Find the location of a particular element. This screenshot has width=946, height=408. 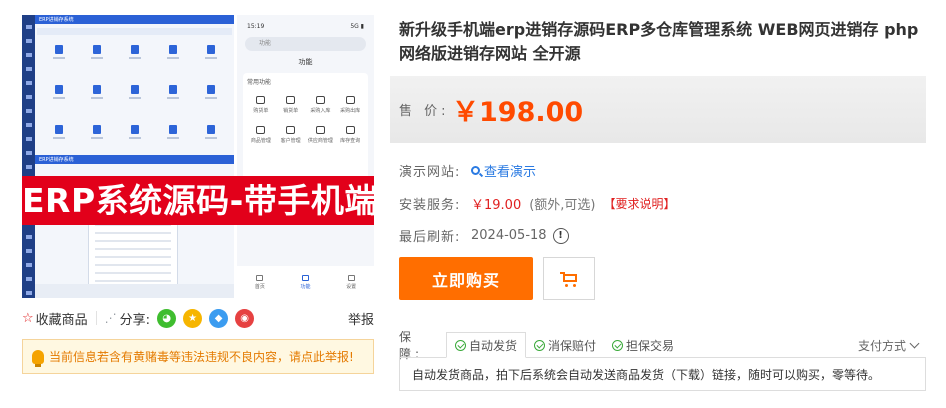

erp-header-text: ERP进销存系统 is located at coordinates (56, 20).